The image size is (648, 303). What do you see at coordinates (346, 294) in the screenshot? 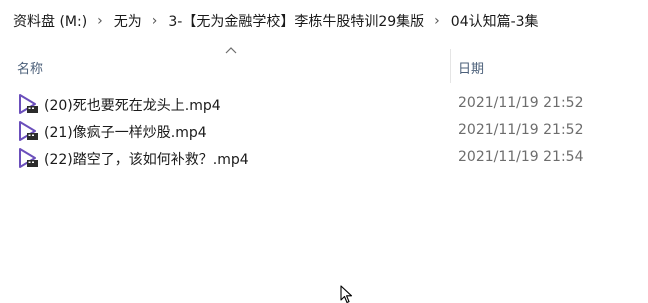
I see `mouse-cursor-icon` at bounding box center [346, 294].